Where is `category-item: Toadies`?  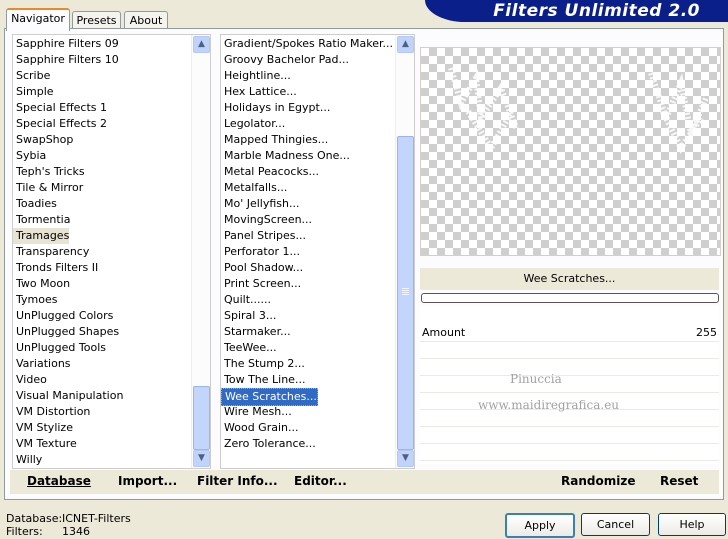
category-item: Toadies is located at coordinates (35, 204).